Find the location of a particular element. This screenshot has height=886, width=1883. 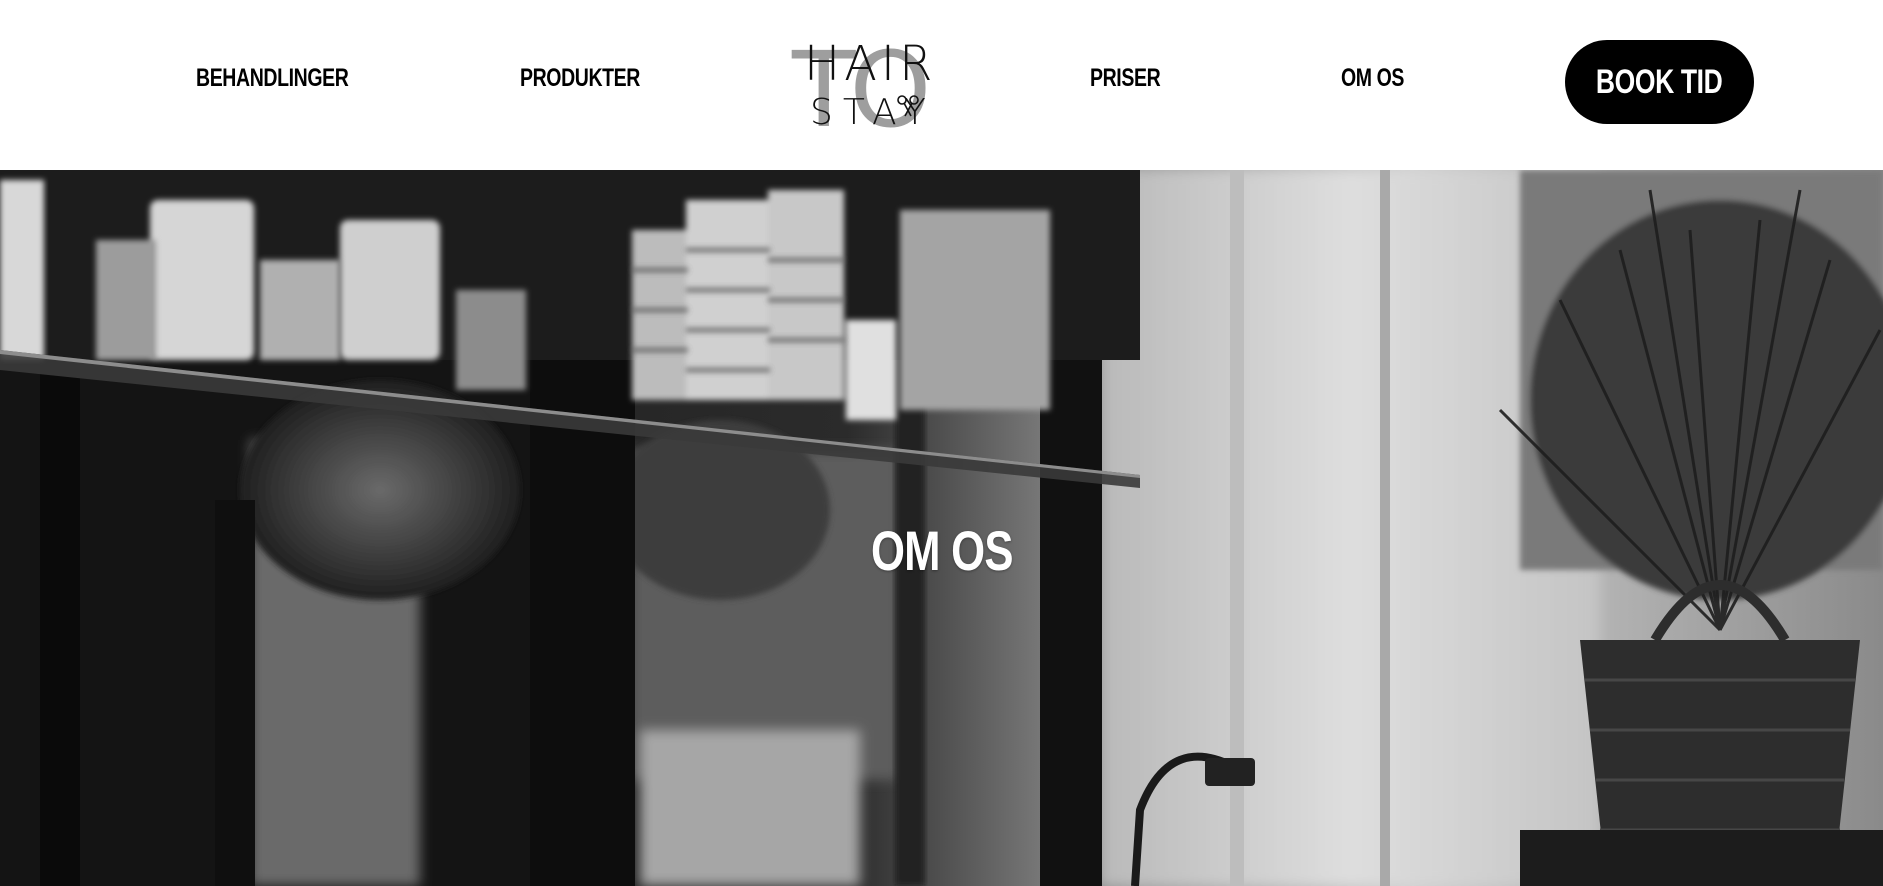

hair-to-stay-logo: TO HAIR STAY is located at coordinates (862, 90).